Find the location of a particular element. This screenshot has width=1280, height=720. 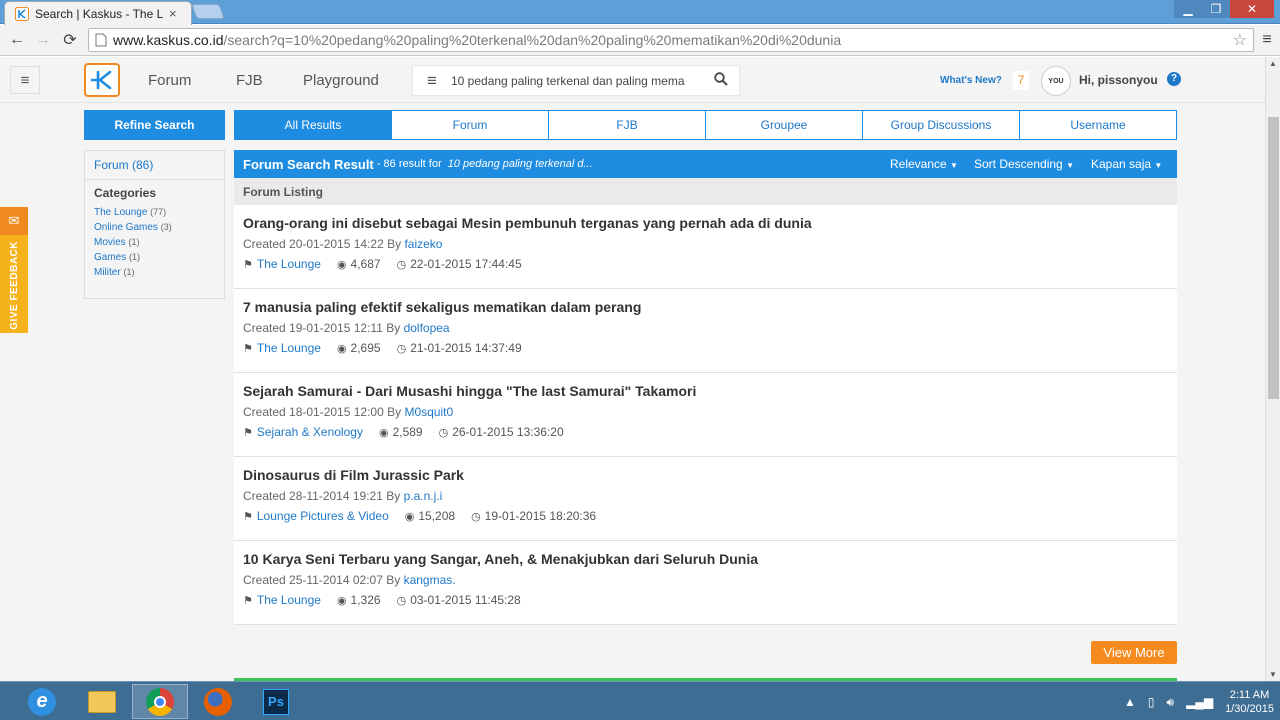

network-icon: ▂▄▆ is located at coordinates (1199, 702).